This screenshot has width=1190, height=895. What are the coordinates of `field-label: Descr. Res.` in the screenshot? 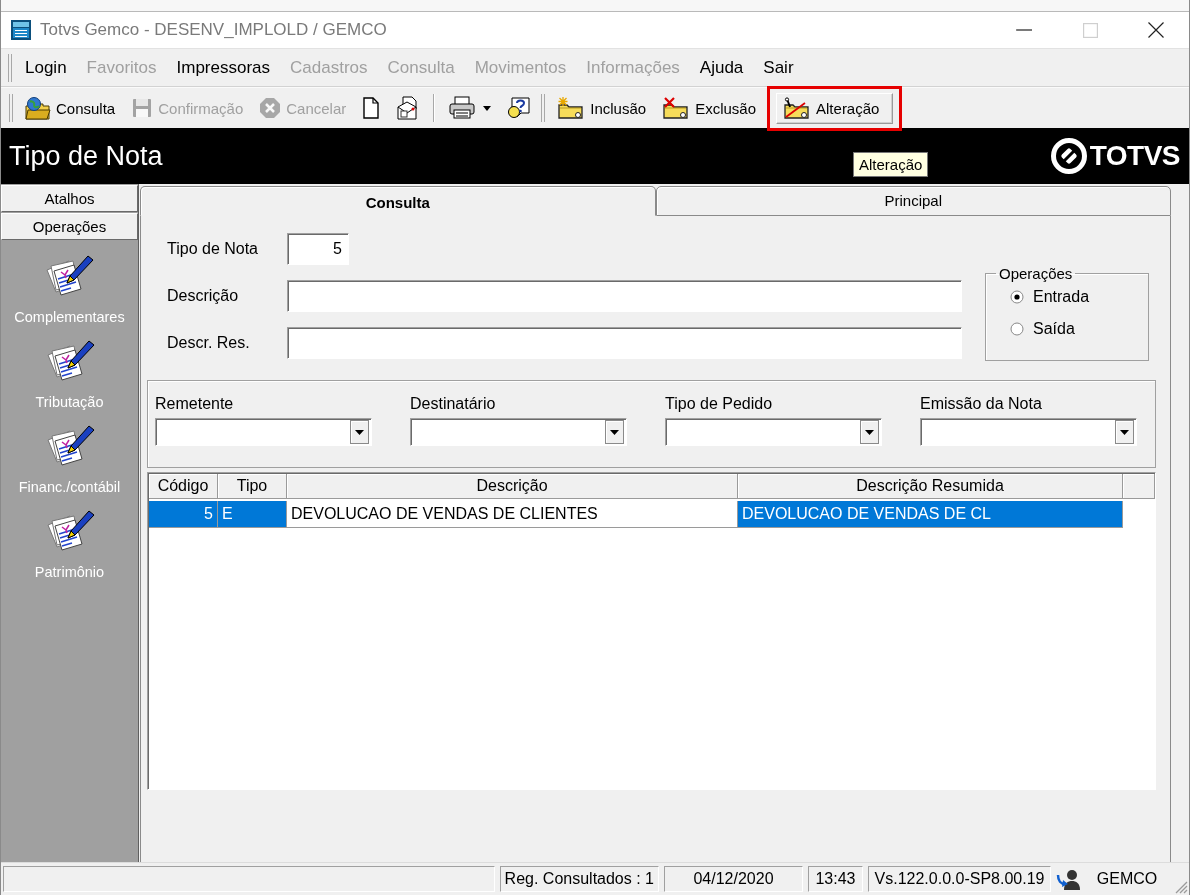 It's located at (209, 343).